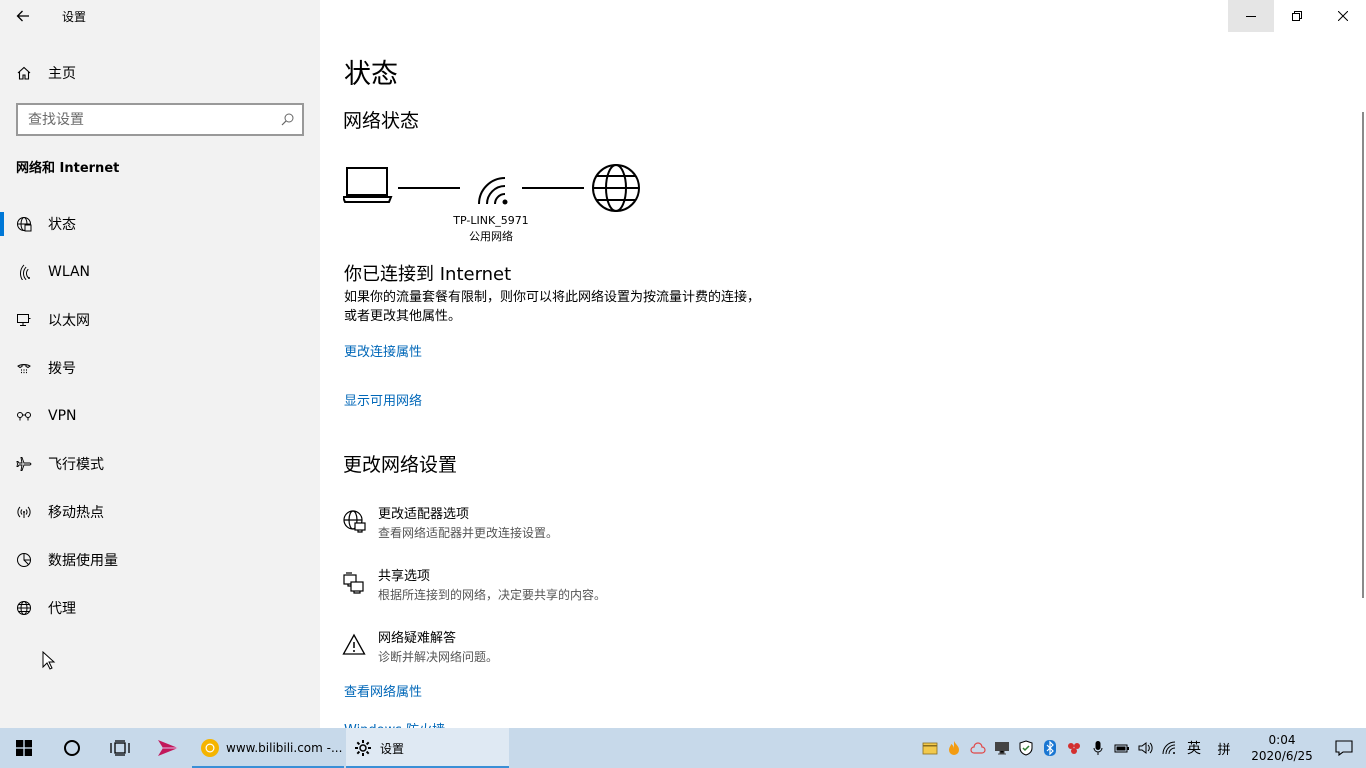  I want to click on search-input, so click(145, 119).